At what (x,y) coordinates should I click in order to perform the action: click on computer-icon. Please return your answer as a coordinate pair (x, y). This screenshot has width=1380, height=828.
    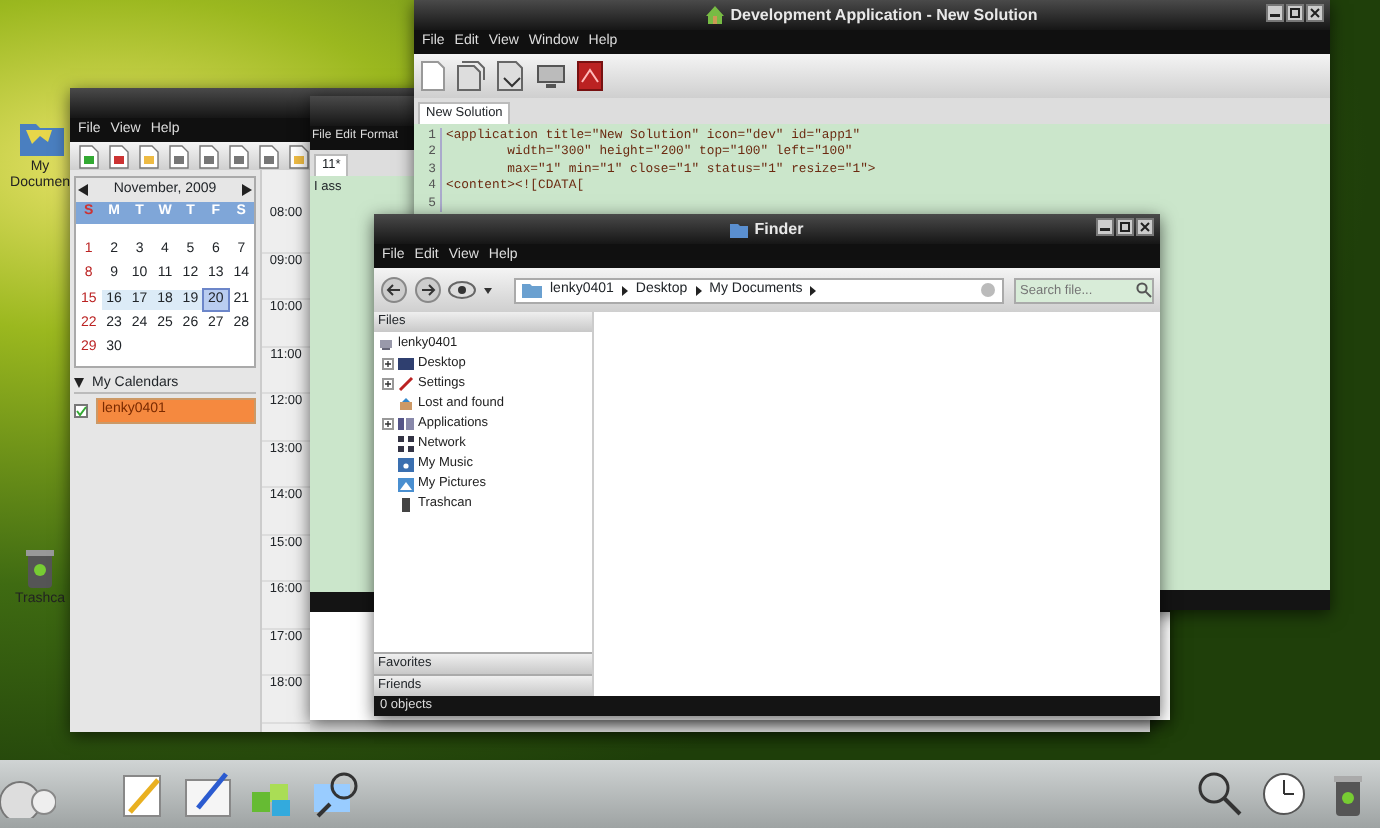
    Looking at the image, I should click on (386, 343).